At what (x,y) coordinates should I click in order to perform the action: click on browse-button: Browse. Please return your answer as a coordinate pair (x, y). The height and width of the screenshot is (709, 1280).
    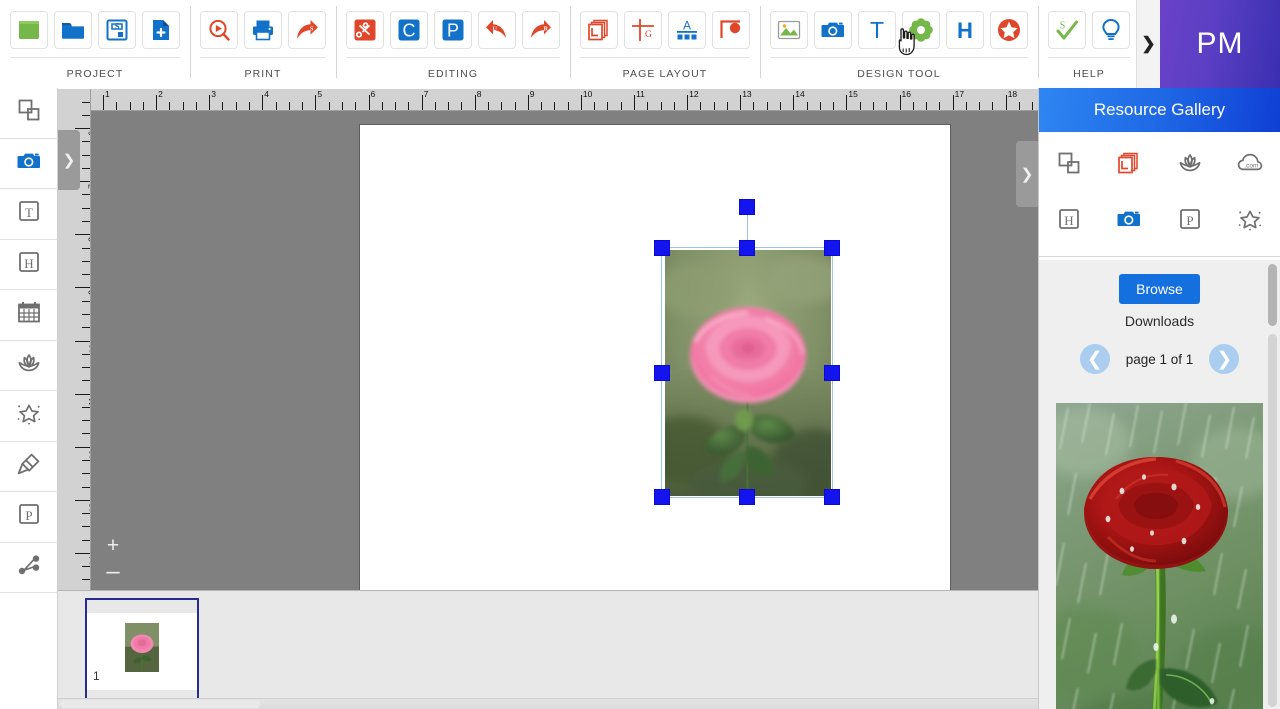
    Looking at the image, I should click on (1159, 289).